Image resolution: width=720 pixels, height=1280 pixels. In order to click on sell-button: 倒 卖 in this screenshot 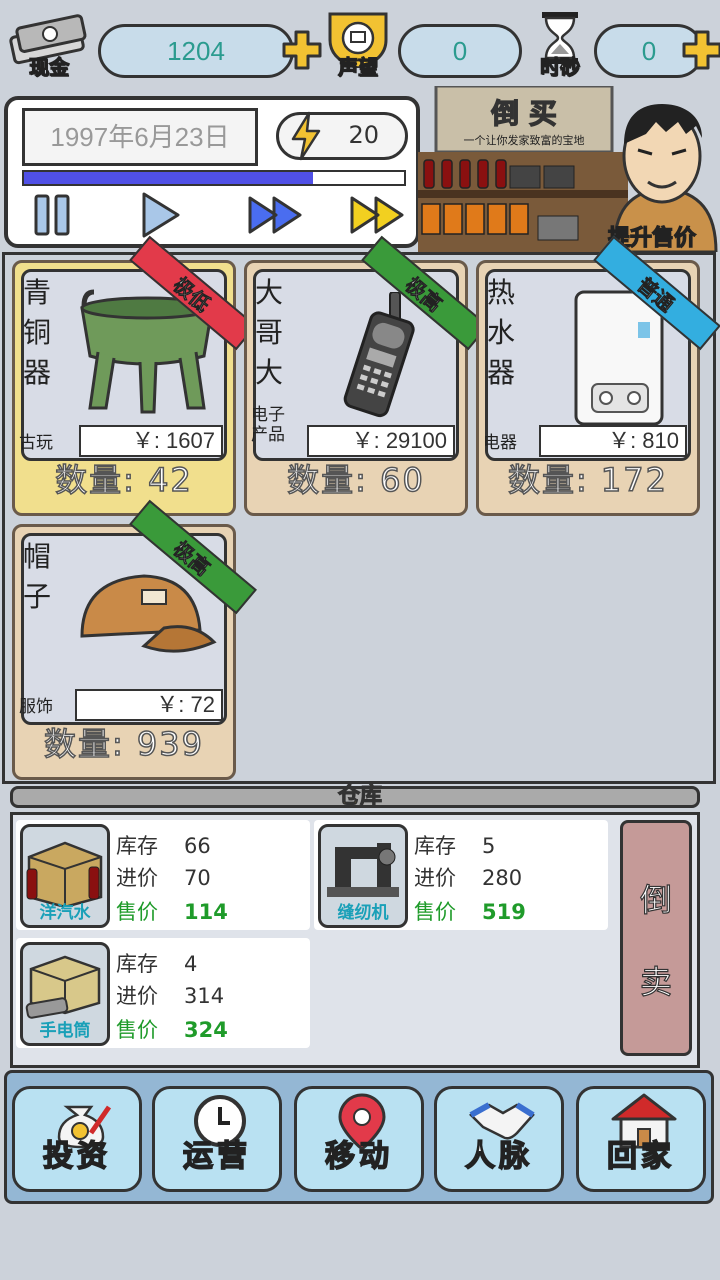, I will do `click(656, 938)`.